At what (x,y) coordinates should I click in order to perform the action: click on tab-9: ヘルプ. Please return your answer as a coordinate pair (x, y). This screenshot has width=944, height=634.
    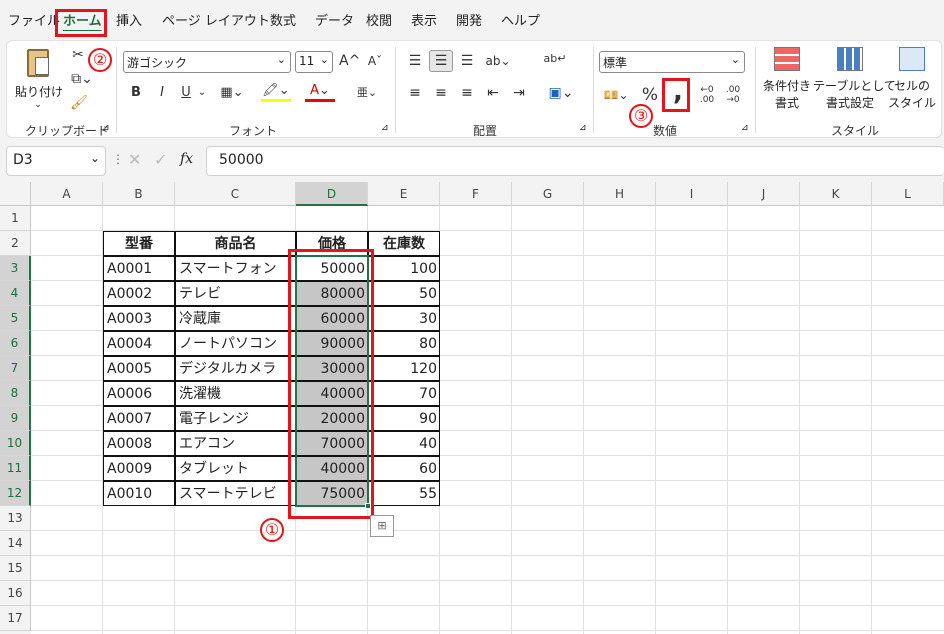
    Looking at the image, I should click on (520, 20).